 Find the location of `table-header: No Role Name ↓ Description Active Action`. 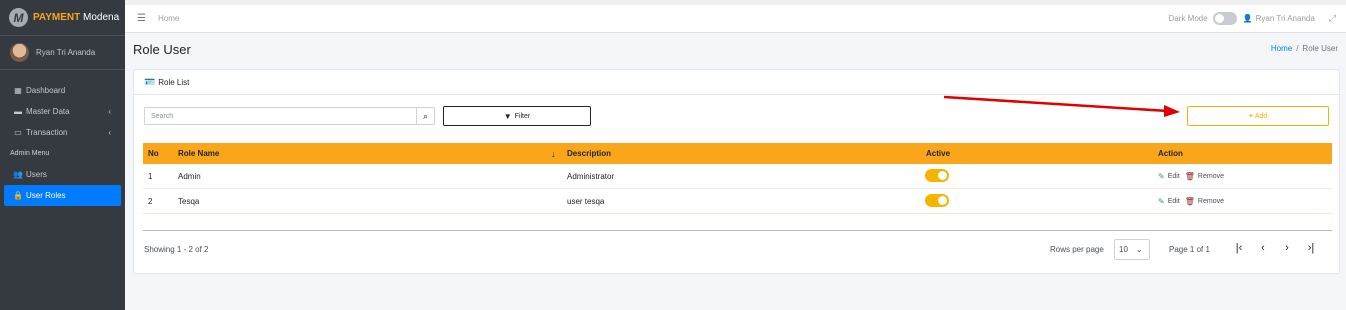

table-header: No Role Name ↓ Description Active Action is located at coordinates (737, 153).